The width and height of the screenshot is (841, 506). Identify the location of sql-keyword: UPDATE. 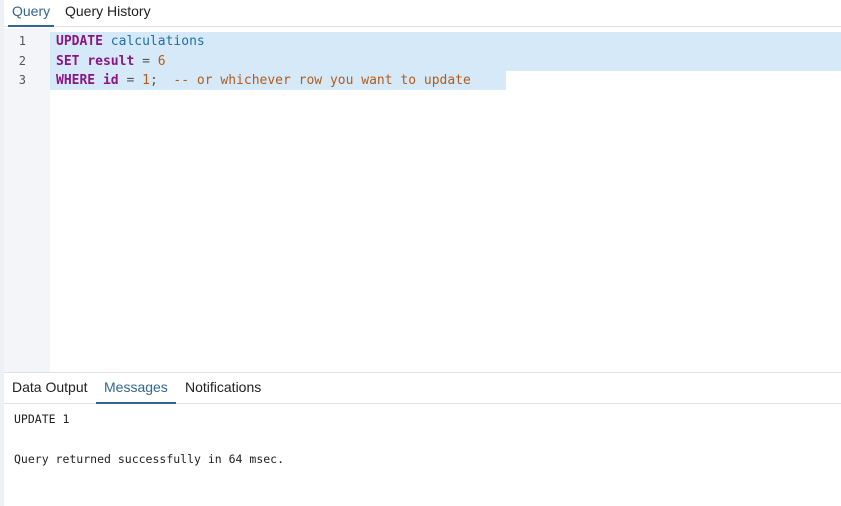
(79, 41).